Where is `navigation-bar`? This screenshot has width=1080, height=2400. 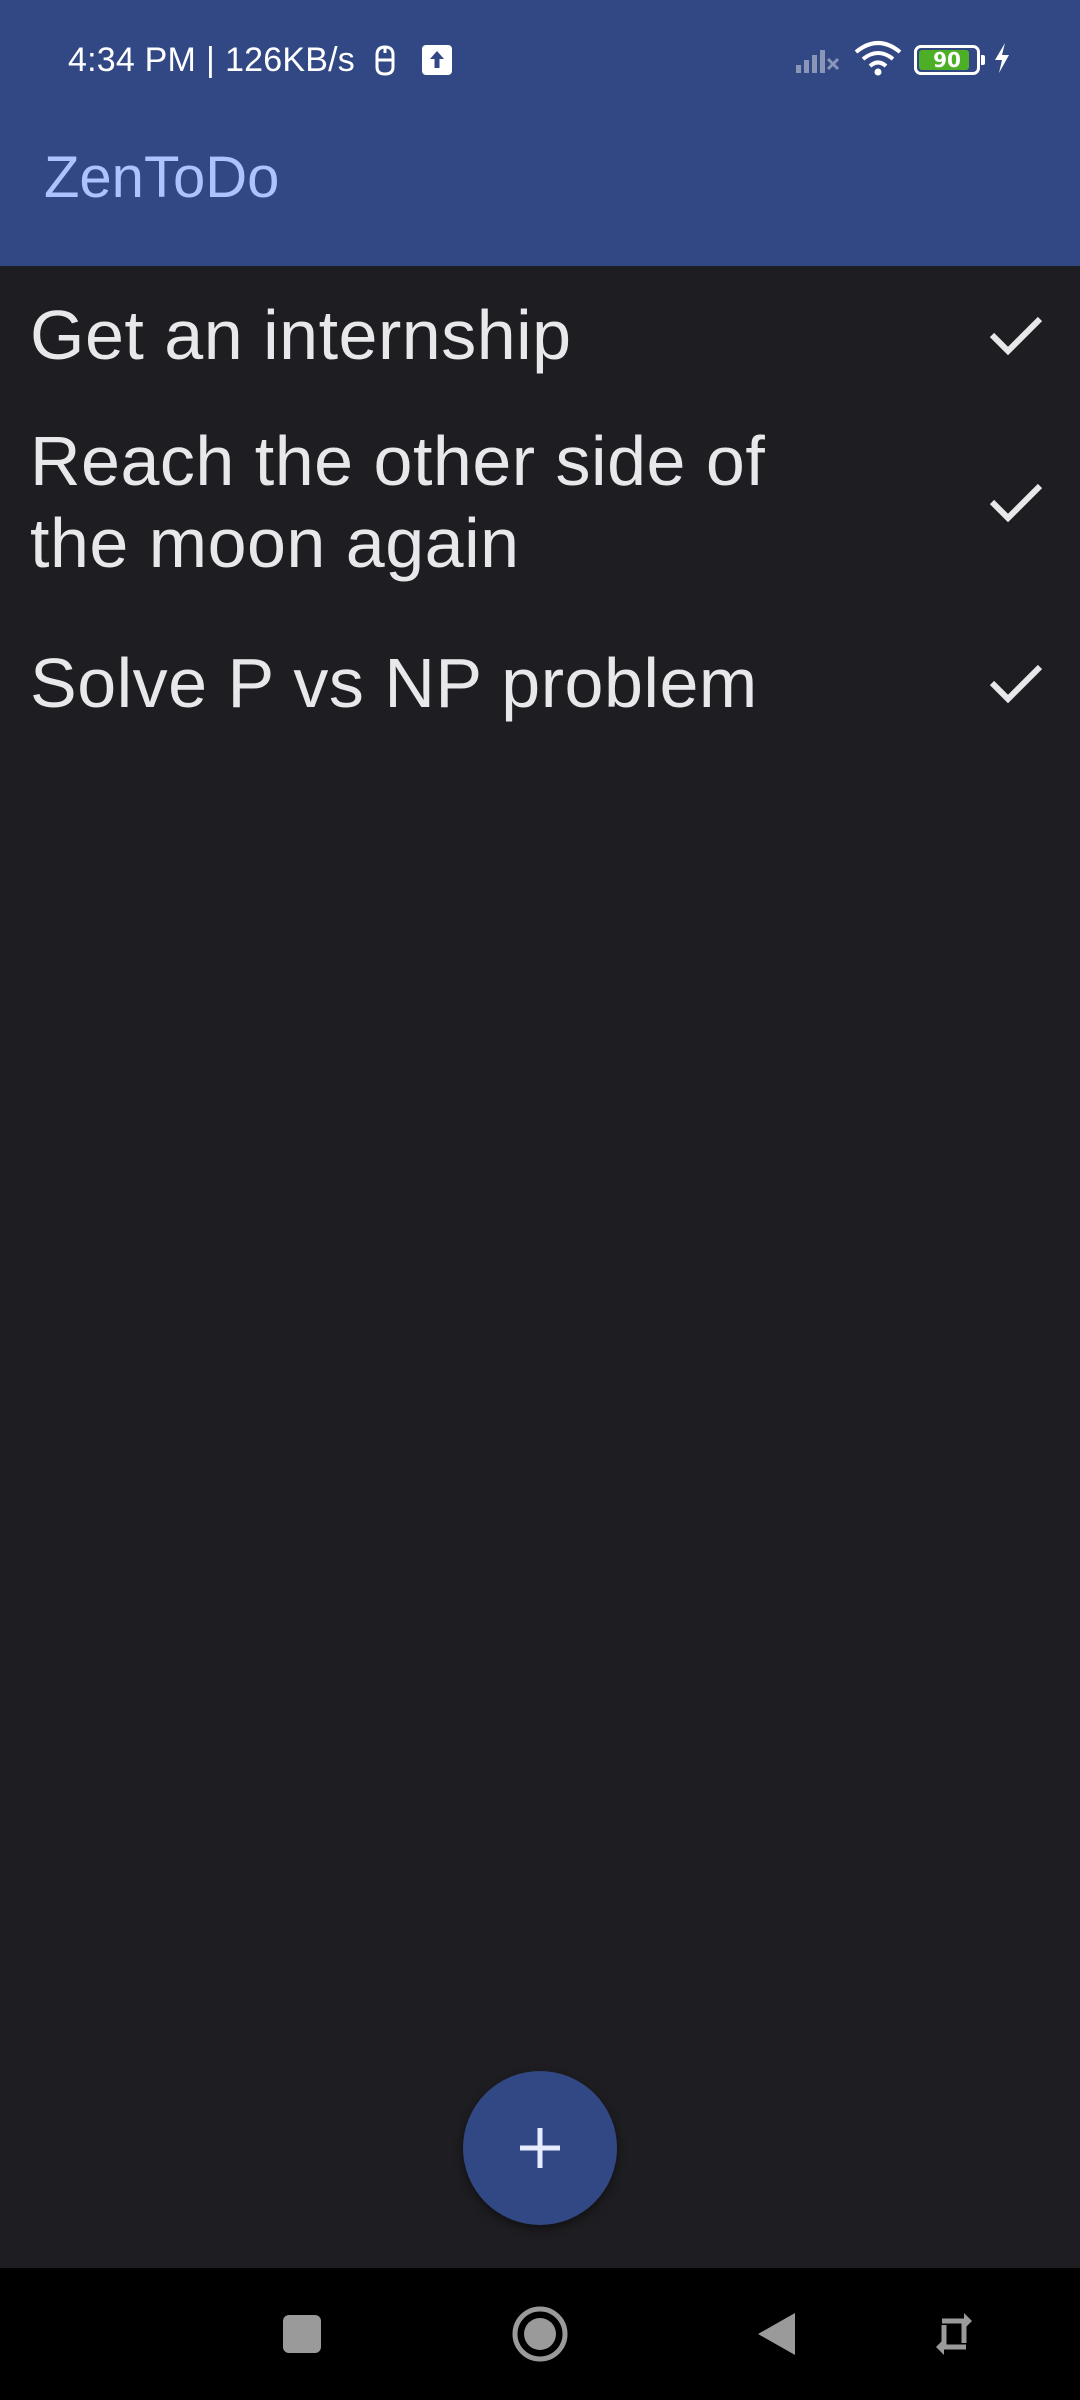 navigation-bar is located at coordinates (540, 2334).